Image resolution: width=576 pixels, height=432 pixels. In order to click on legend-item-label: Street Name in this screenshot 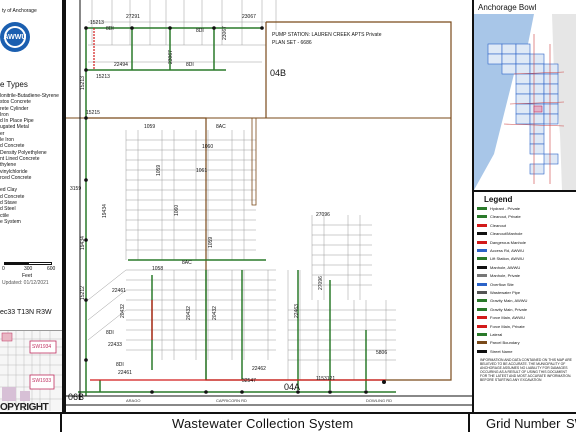, I will do `click(501, 351)`.